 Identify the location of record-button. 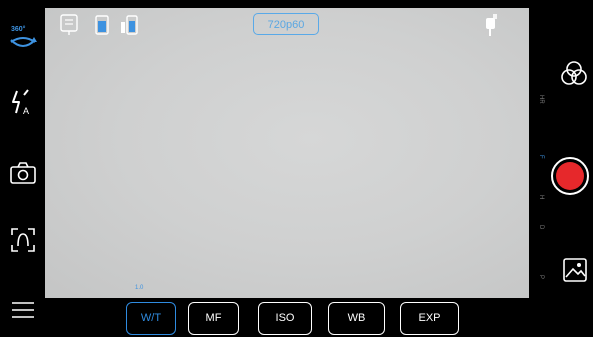
(570, 176).